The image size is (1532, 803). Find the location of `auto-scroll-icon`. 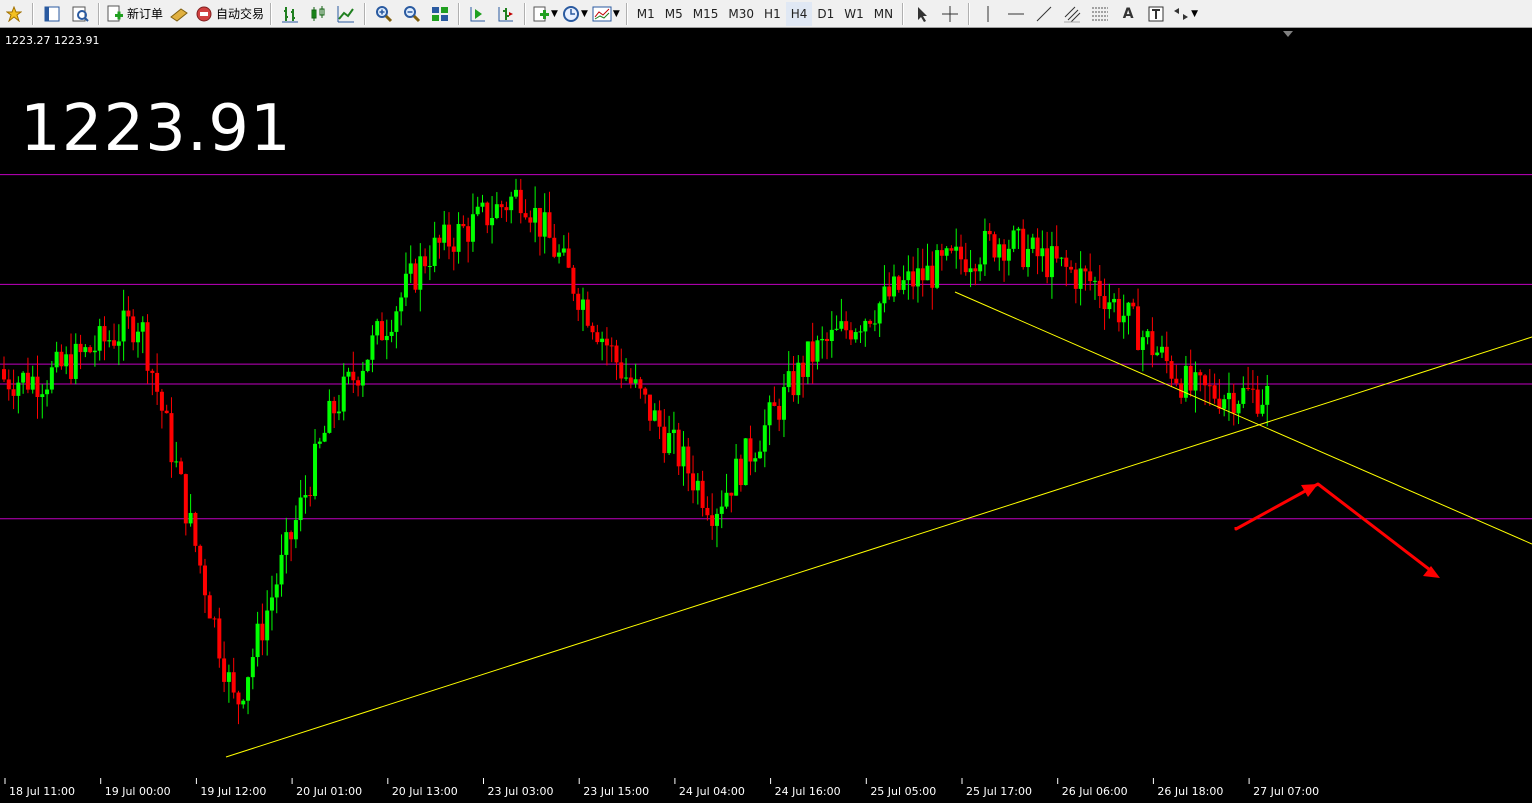

auto-scroll-icon is located at coordinates (478, 14).